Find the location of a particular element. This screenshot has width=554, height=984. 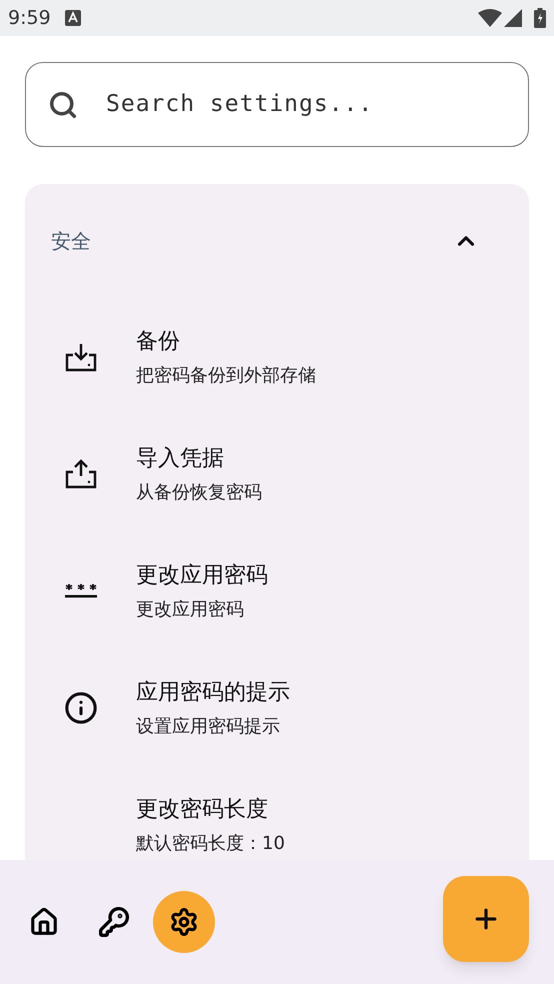

upload-icon is located at coordinates (81, 473).